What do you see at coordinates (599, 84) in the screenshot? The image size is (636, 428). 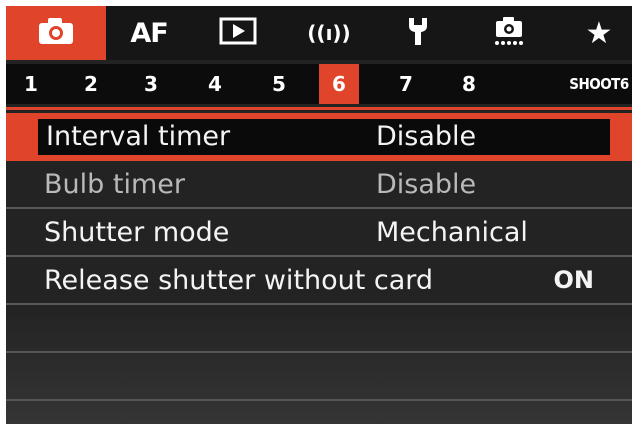 I see `menu-section-label: SHOOT6` at bounding box center [599, 84].